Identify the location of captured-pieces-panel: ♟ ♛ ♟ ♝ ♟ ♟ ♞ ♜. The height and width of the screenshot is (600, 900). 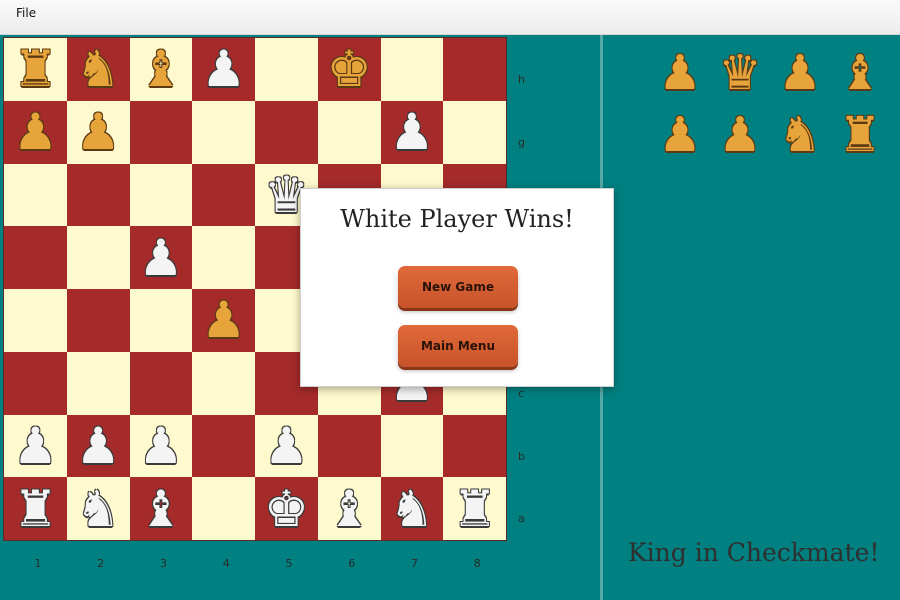
(770, 104).